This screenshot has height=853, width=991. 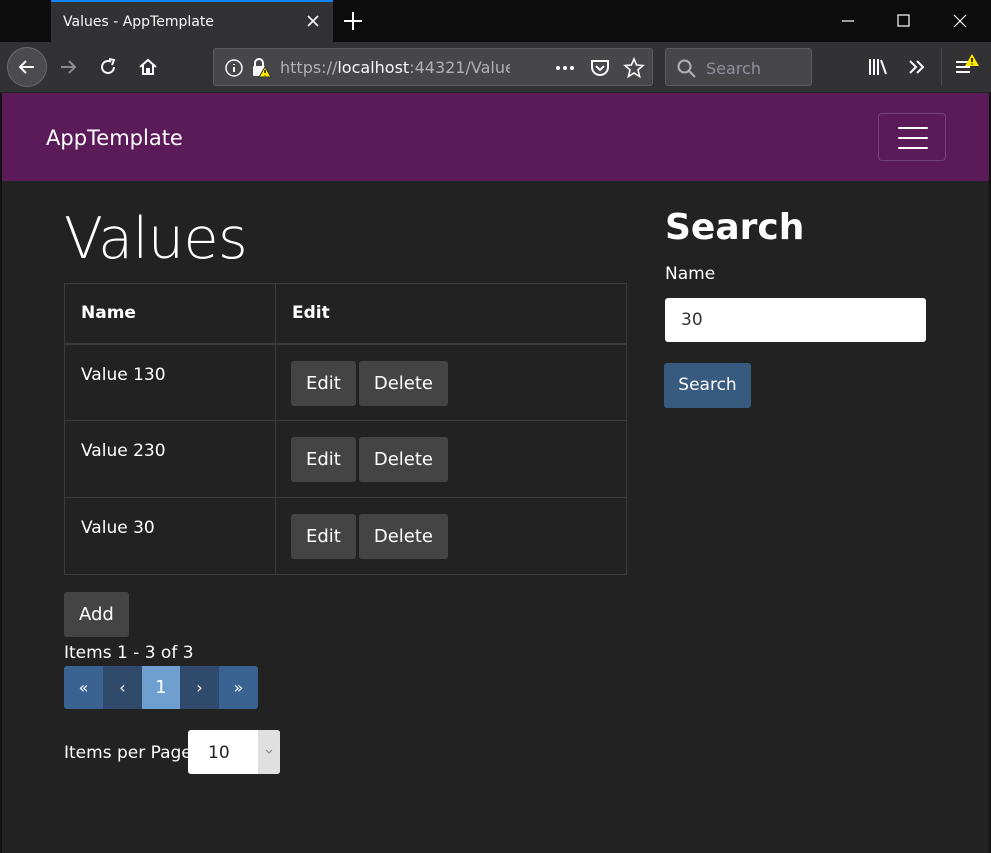 What do you see at coordinates (114, 138) in the screenshot?
I see `app-brand: AppTemplate` at bounding box center [114, 138].